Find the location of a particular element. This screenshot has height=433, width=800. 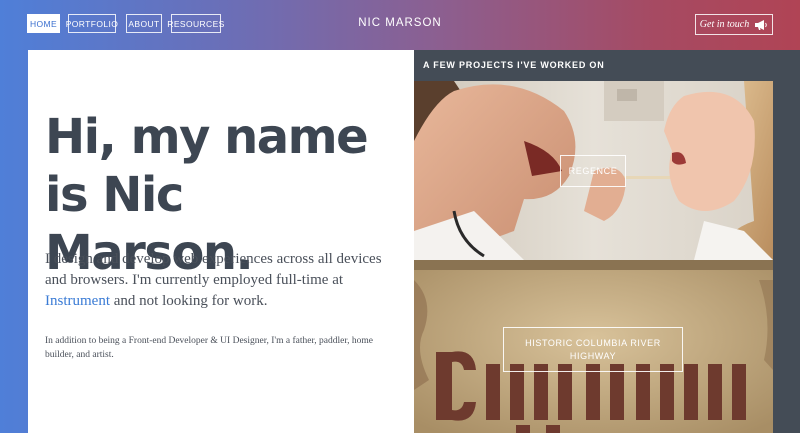

site-title: Nic Marson is located at coordinates (400, 23).